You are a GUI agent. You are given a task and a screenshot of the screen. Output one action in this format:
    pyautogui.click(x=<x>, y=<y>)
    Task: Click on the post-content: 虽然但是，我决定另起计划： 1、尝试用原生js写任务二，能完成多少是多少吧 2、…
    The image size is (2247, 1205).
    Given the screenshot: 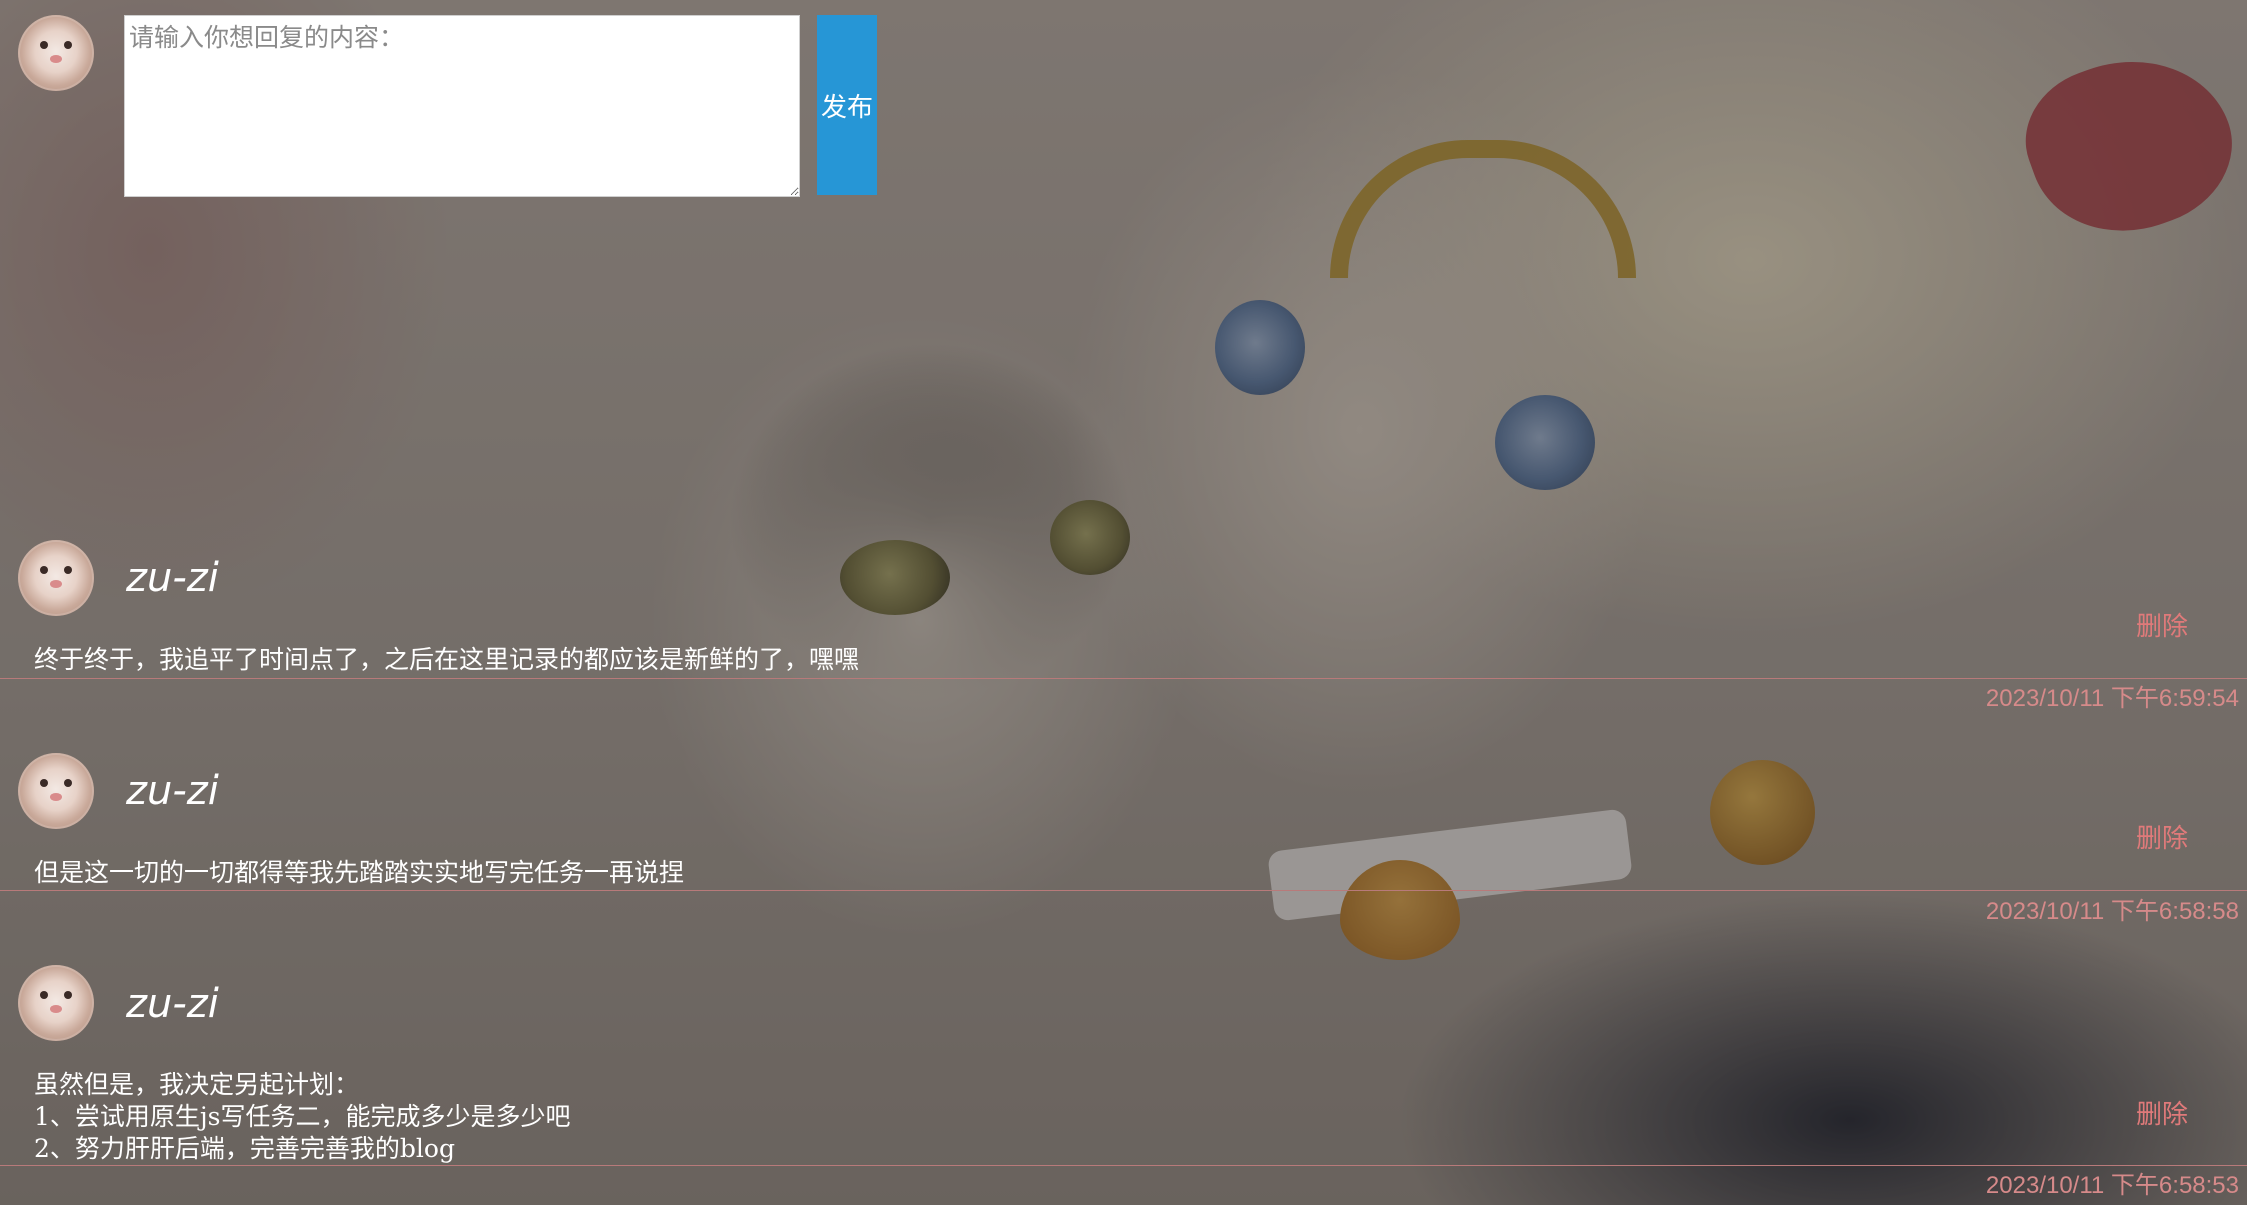 What is the action you would take?
    pyautogui.click(x=302, y=1116)
    